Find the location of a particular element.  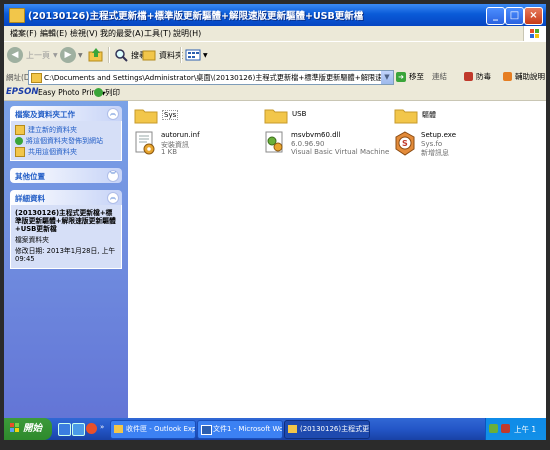

printer-icon is located at coordinates (98, 92).